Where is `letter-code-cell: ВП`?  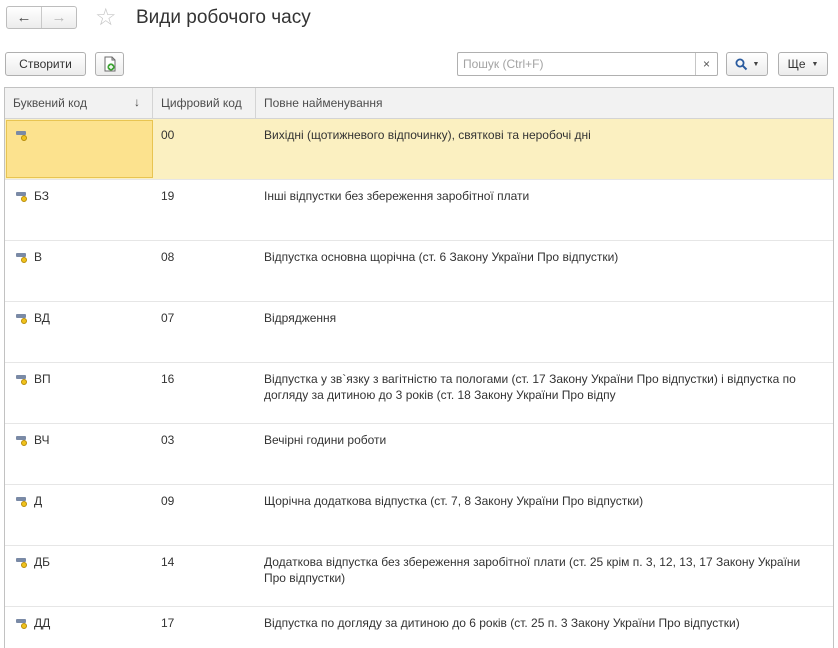 letter-code-cell: ВП is located at coordinates (79, 393).